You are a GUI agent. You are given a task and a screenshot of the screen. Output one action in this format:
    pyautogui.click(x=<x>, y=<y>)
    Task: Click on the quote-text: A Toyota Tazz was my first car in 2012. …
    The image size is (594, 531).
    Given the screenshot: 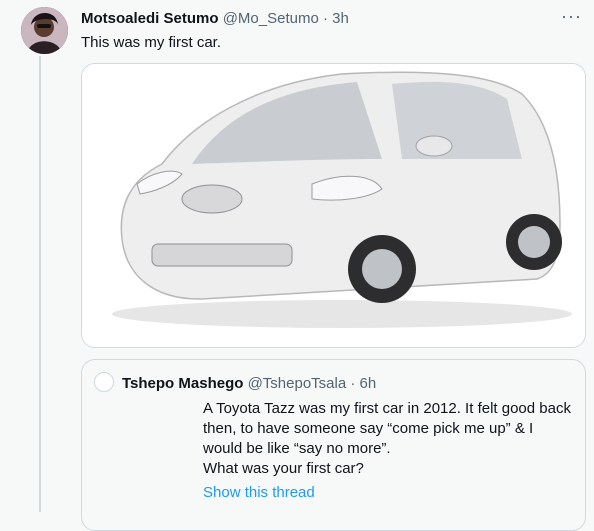 What is the action you would take?
    pyautogui.click(x=391, y=439)
    